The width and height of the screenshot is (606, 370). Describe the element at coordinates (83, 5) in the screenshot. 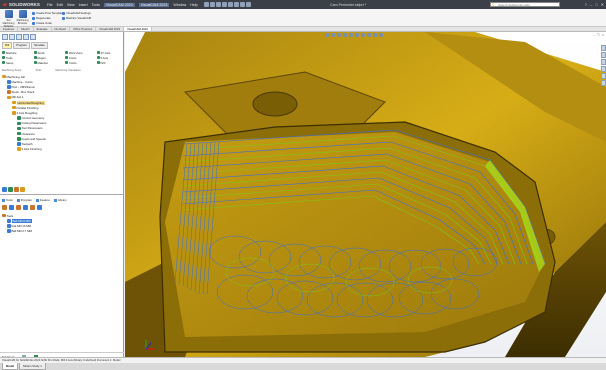

I see `menu-insert: Insert` at that location.